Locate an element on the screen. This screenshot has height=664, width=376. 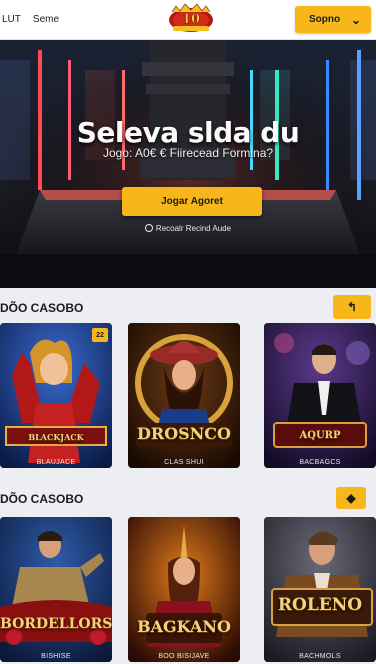
info-icon is located at coordinates (148, 228).